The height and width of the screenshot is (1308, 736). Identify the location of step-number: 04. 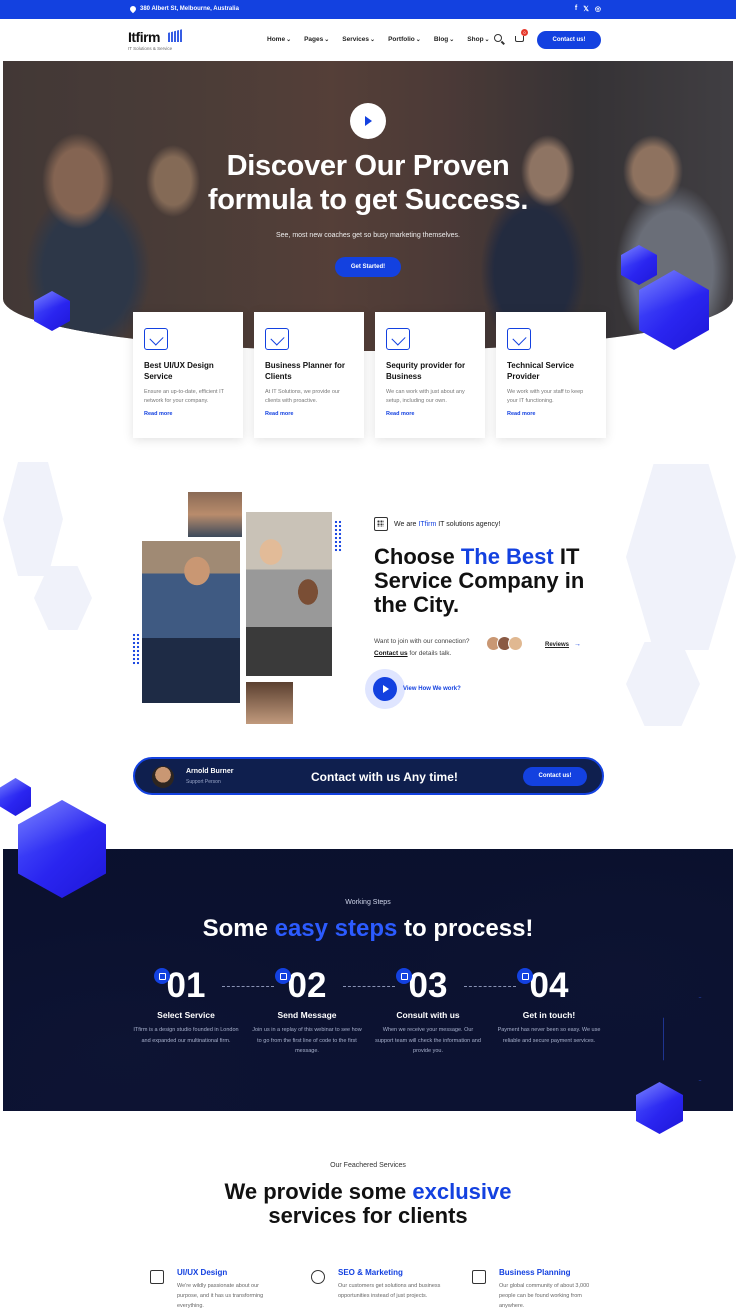
(542, 986).